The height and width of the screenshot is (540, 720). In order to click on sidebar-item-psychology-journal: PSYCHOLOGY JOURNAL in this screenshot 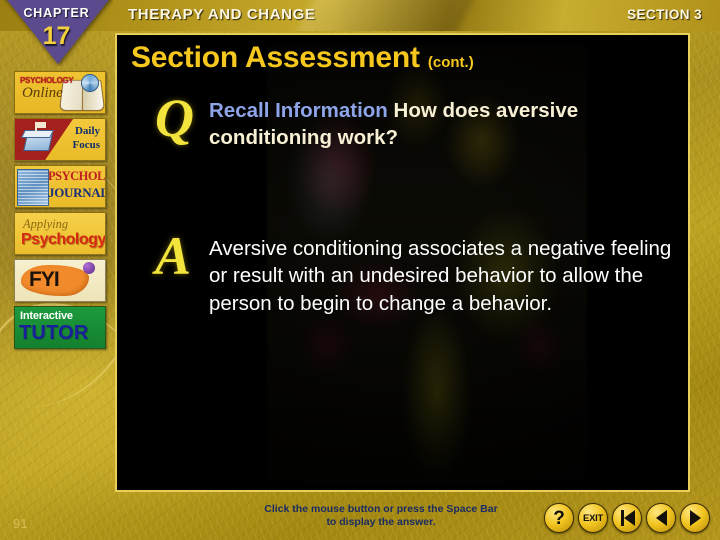, I will do `click(60, 186)`.